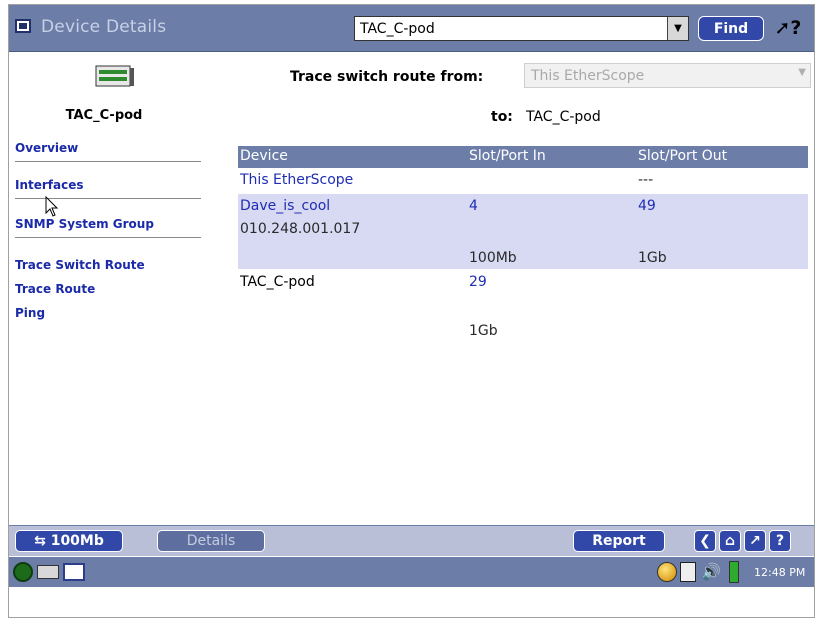  What do you see at coordinates (652, 258) in the screenshot?
I see `row-speed-out: 1Gb` at bounding box center [652, 258].